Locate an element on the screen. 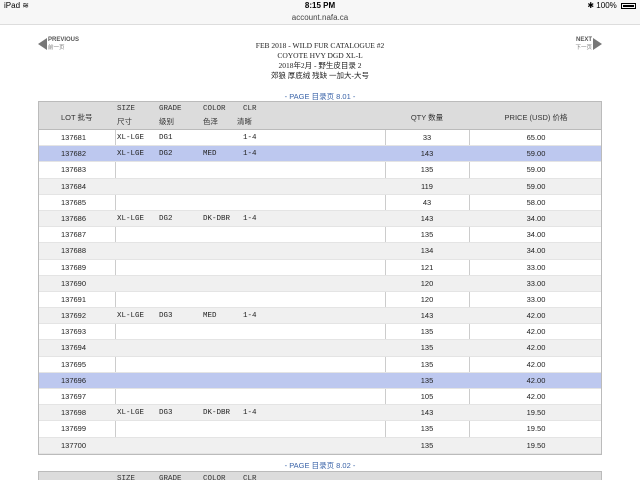 The image size is (640, 480). lot-number: 137697 is located at coordinates (74, 396).